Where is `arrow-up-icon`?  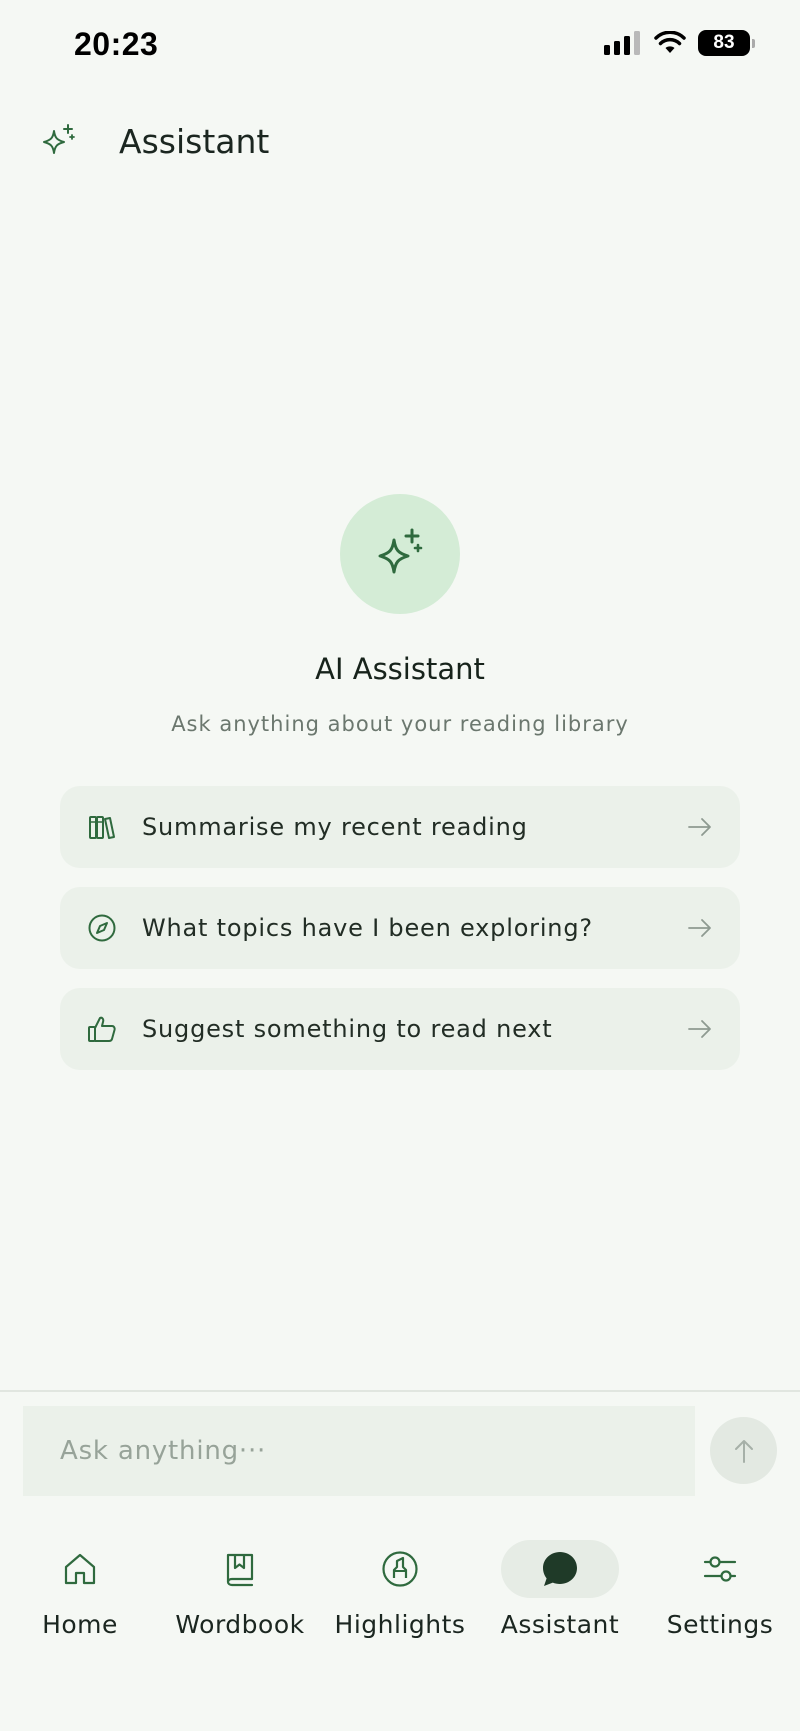
arrow-up-icon is located at coordinates (743, 1451).